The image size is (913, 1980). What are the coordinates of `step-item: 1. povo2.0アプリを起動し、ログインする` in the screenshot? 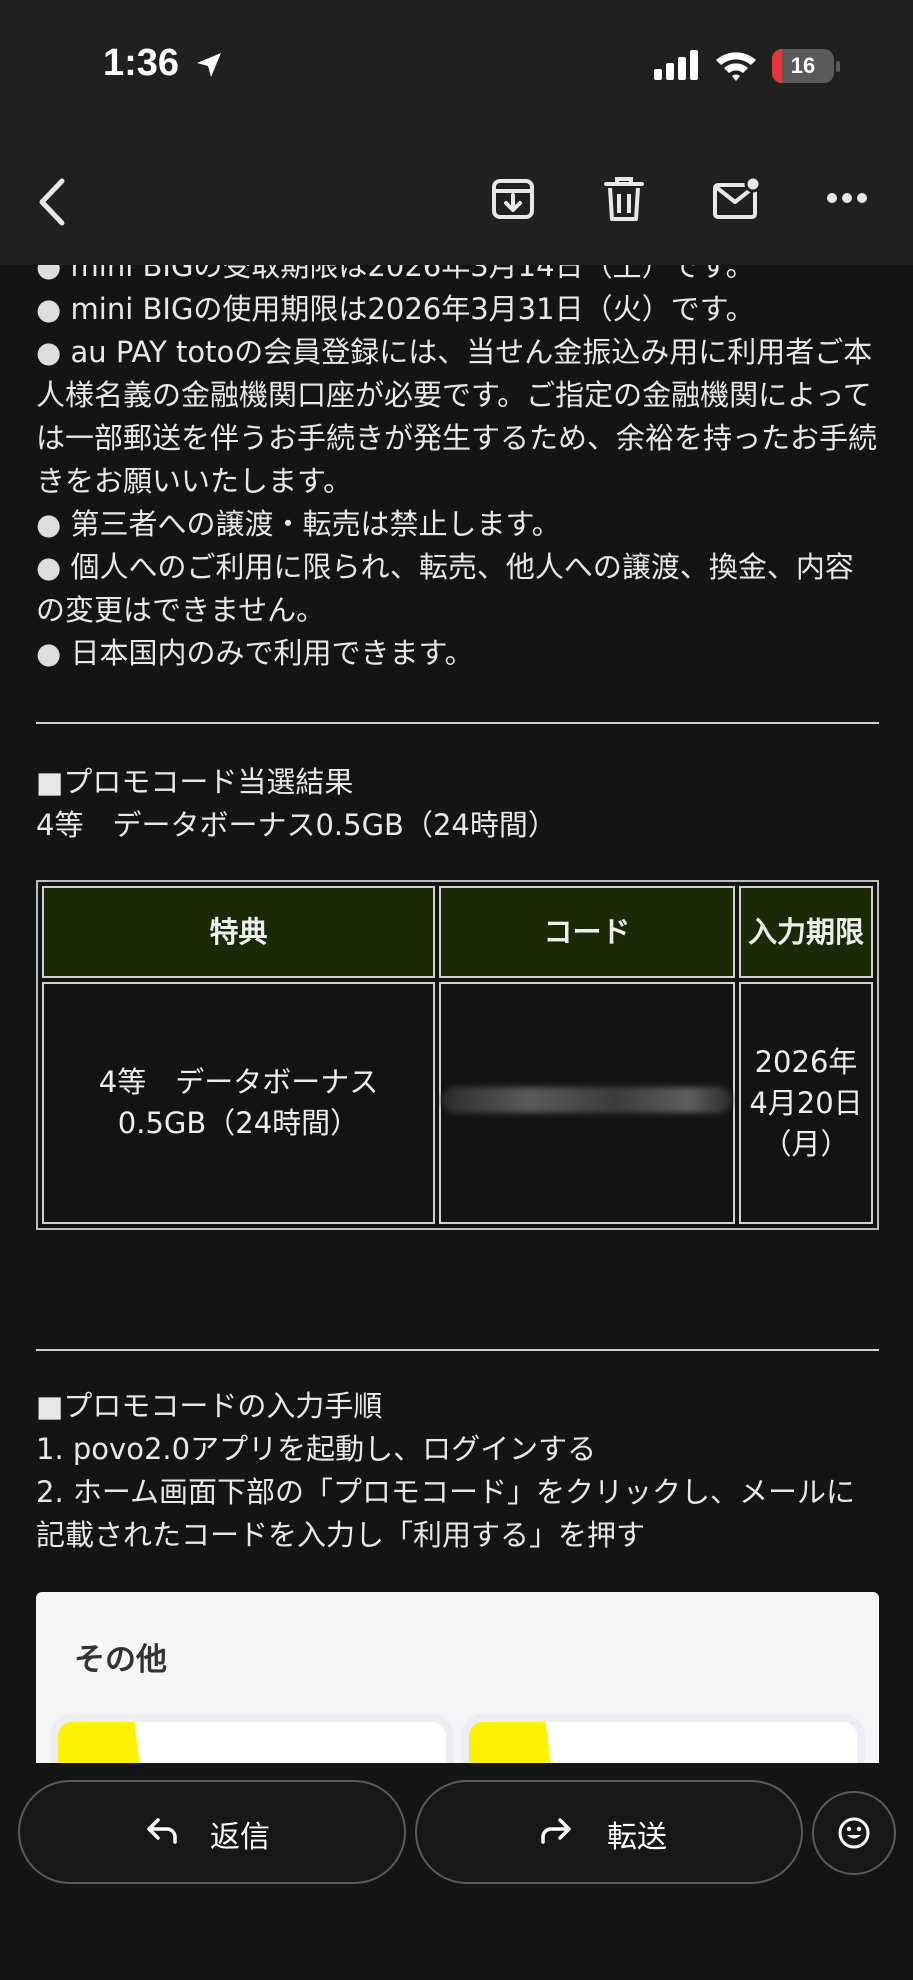 It's located at (316, 1449).